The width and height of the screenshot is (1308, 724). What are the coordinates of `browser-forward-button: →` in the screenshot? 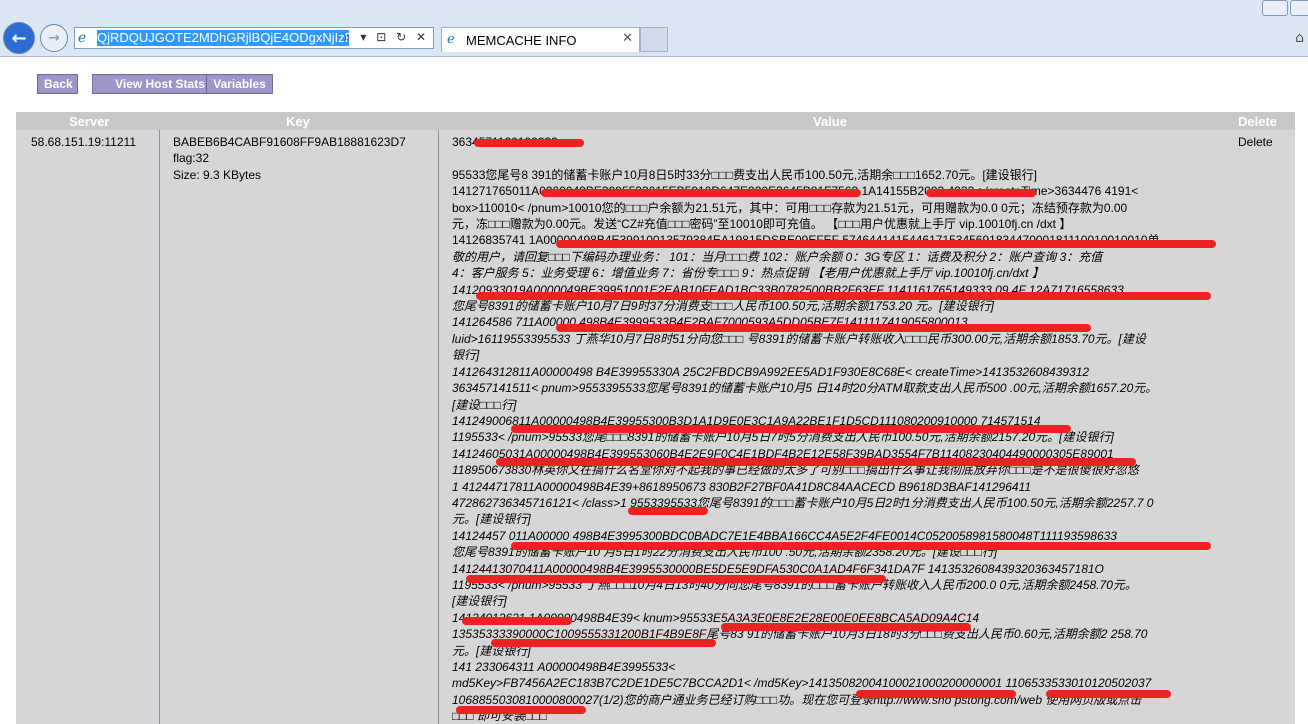 It's located at (54, 38).